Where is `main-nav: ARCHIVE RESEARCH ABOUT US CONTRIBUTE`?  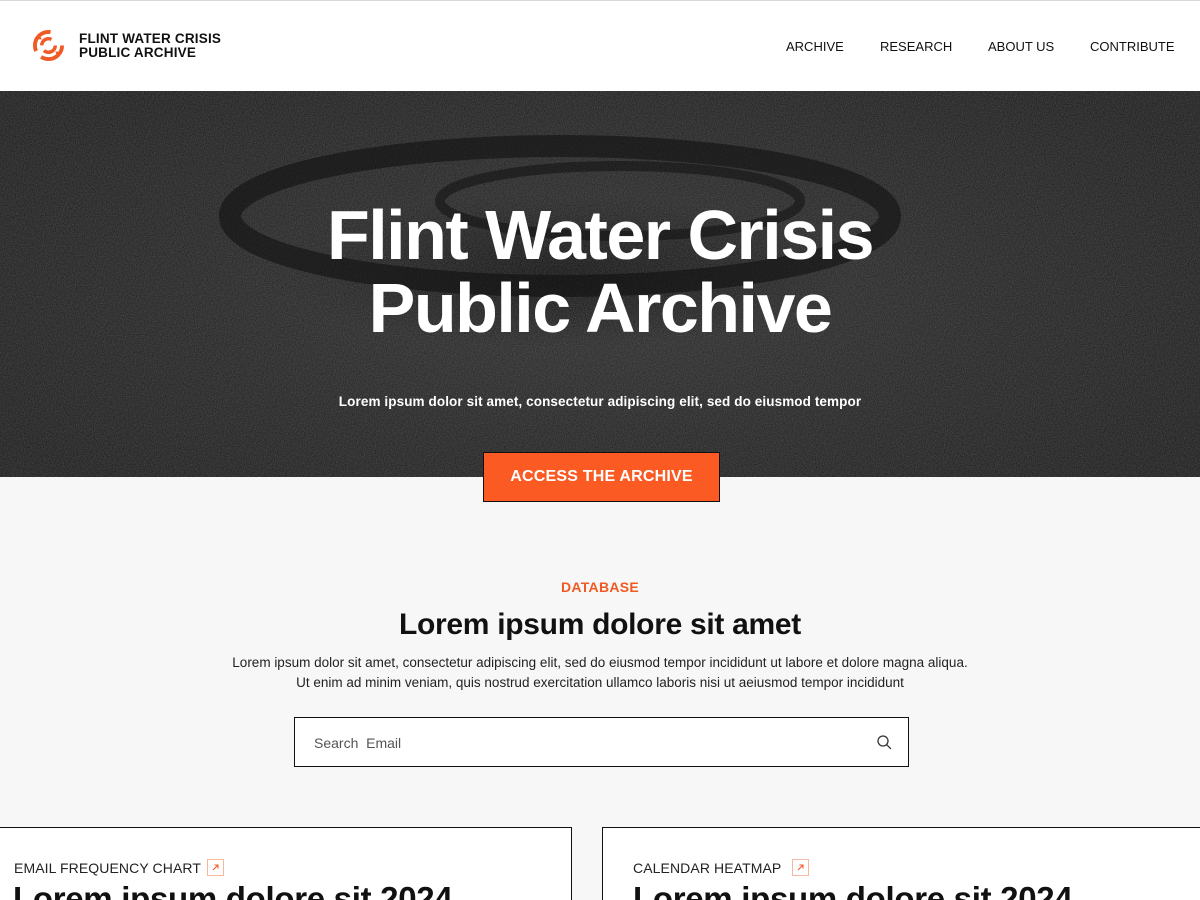 main-nav: ARCHIVE RESEARCH ABOUT US CONTRIBUTE is located at coordinates (600, 47).